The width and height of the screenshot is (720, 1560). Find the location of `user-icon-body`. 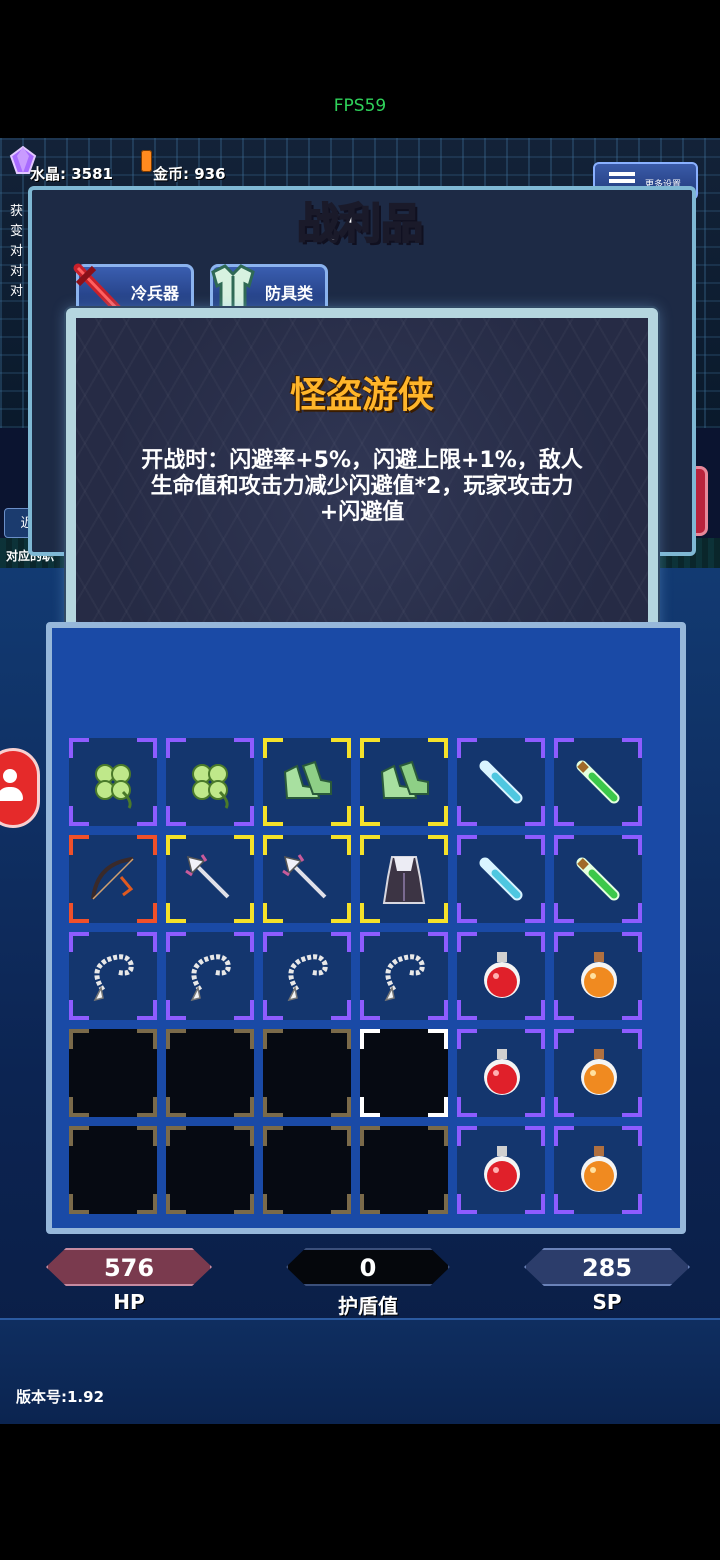

user-icon-body is located at coordinates (11, 794).